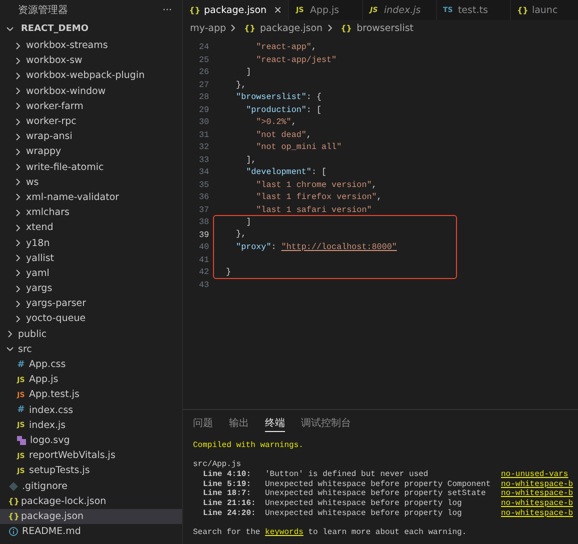 The height and width of the screenshot is (544, 578). Describe the element at coordinates (283, 134) in the screenshot. I see `code-line: "not dead",` at that location.